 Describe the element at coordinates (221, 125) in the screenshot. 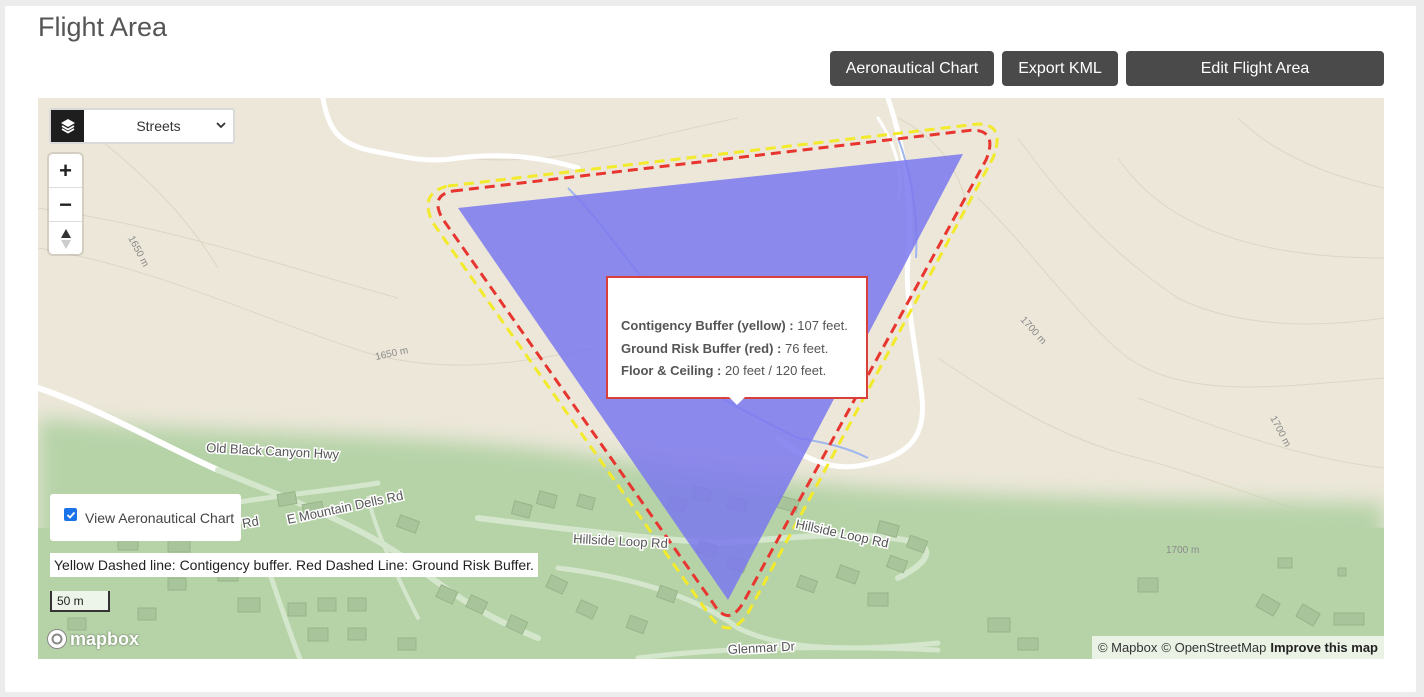

I see `chevron-down-icon` at that location.